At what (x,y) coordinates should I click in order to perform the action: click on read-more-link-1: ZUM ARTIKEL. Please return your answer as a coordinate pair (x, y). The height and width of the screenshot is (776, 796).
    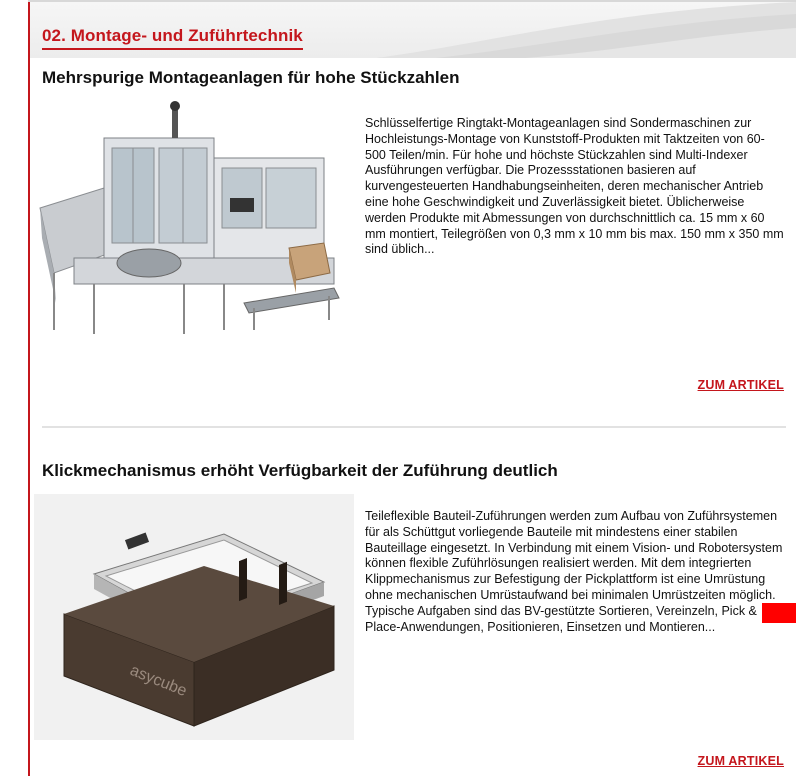
    Looking at the image, I should click on (741, 385).